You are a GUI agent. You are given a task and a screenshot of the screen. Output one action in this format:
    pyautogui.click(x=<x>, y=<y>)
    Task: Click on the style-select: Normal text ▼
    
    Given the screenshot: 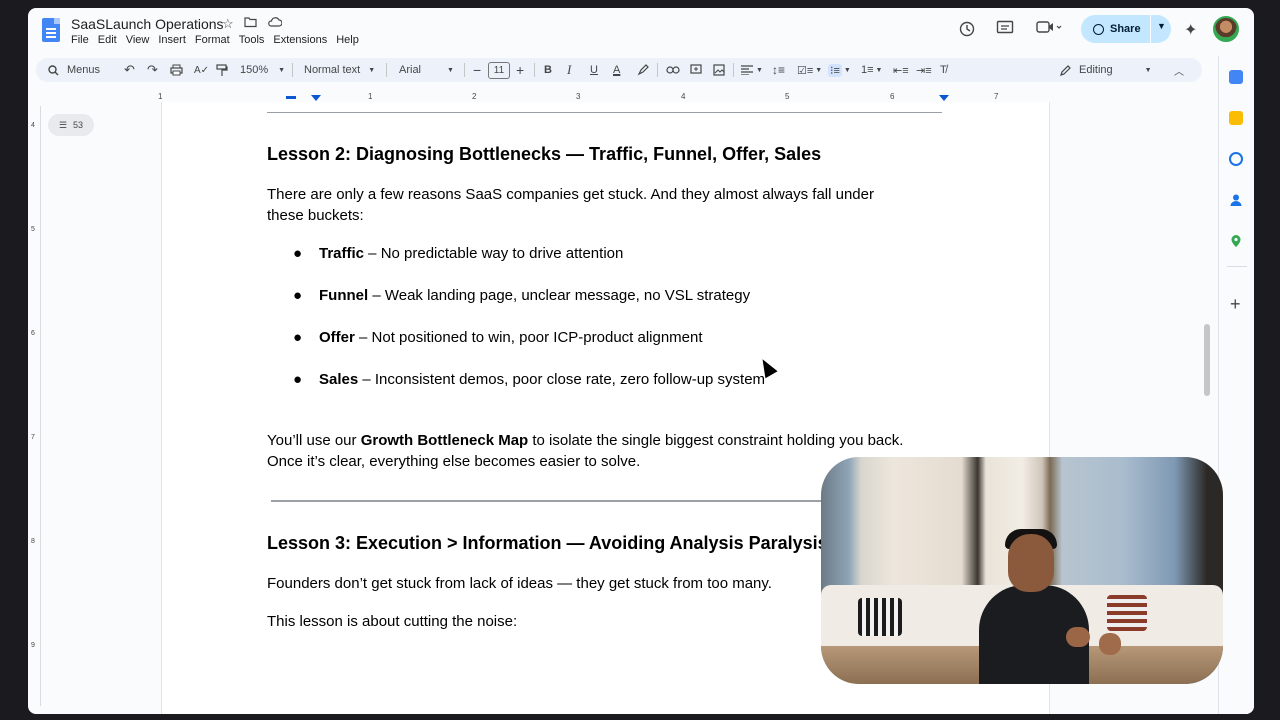 What is the action you would take?
    pyautogui.click(x=339, y=70)
    